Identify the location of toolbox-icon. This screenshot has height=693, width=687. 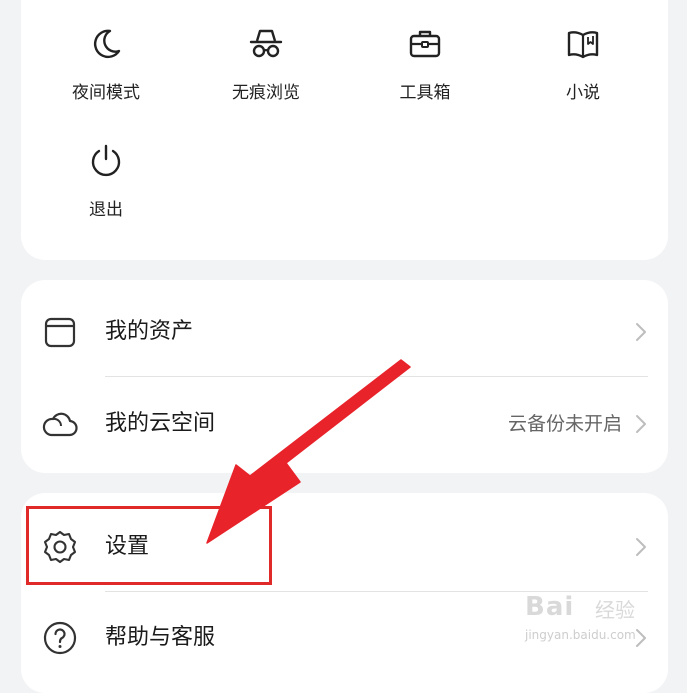
(425, 44).